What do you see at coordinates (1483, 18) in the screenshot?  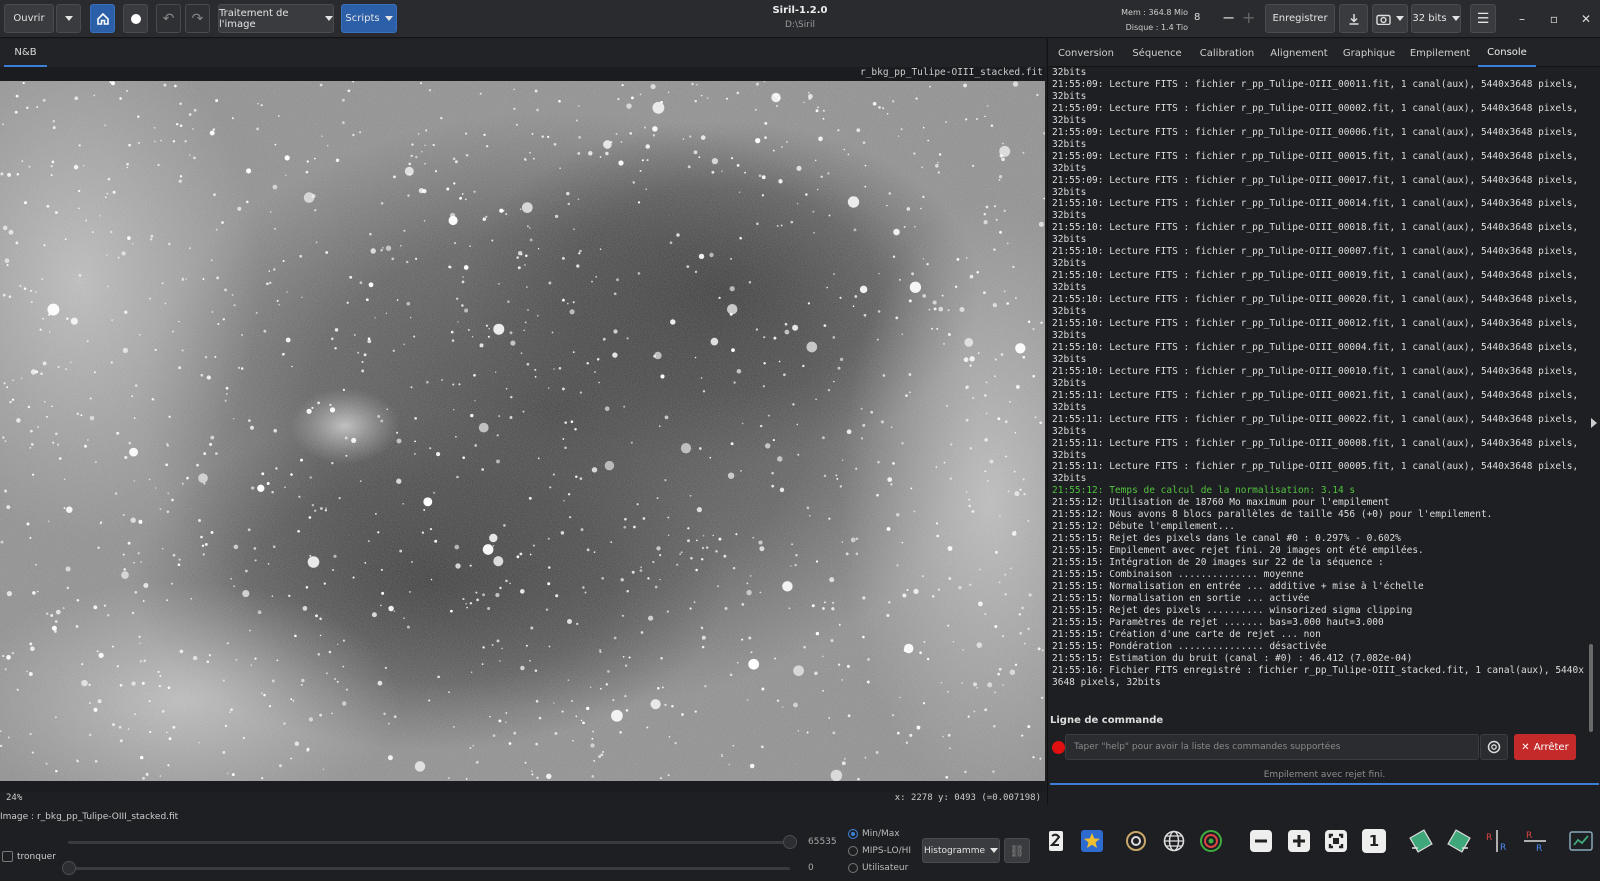 I see `main-menu-button: ☰` at bounding box center [1483, 18].